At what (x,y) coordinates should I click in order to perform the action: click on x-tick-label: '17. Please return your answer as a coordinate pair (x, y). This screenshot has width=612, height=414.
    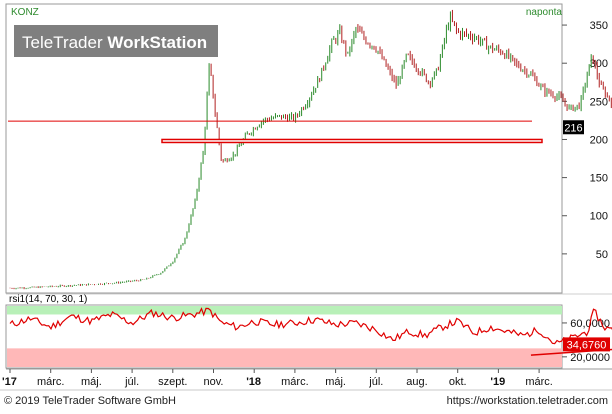
    Looking at the image, I should click on (9, 382).